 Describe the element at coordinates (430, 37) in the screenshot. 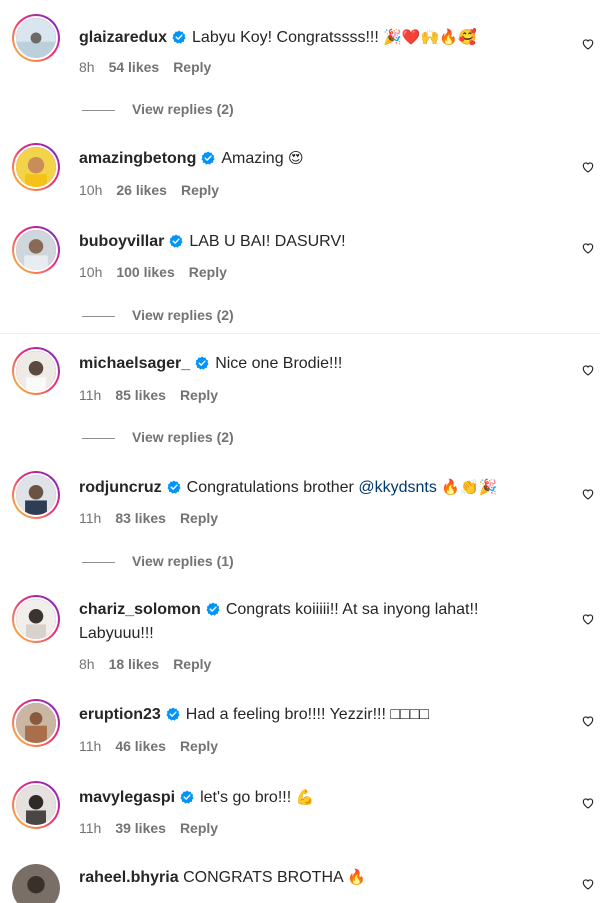

I see `emoji: 🎉❤️🙌🔥🥰` at that location.